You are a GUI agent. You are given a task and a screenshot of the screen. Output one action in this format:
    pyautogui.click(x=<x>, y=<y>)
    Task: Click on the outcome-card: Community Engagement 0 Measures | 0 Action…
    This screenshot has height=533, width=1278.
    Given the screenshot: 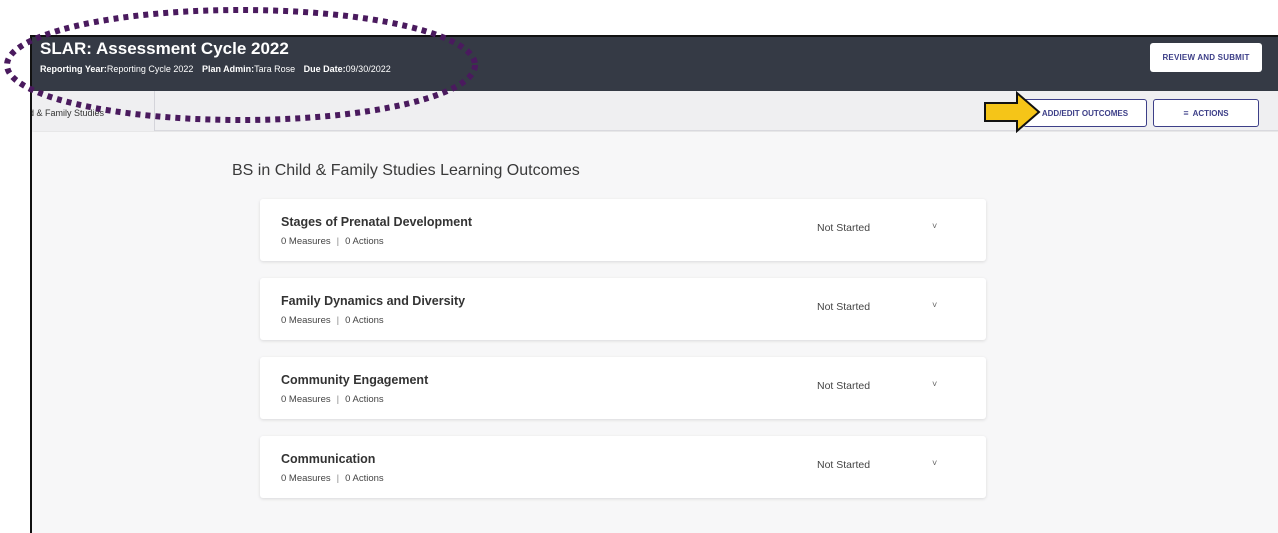 What is the action you would take?
    pyautogui.click(x=623, y=388)
    